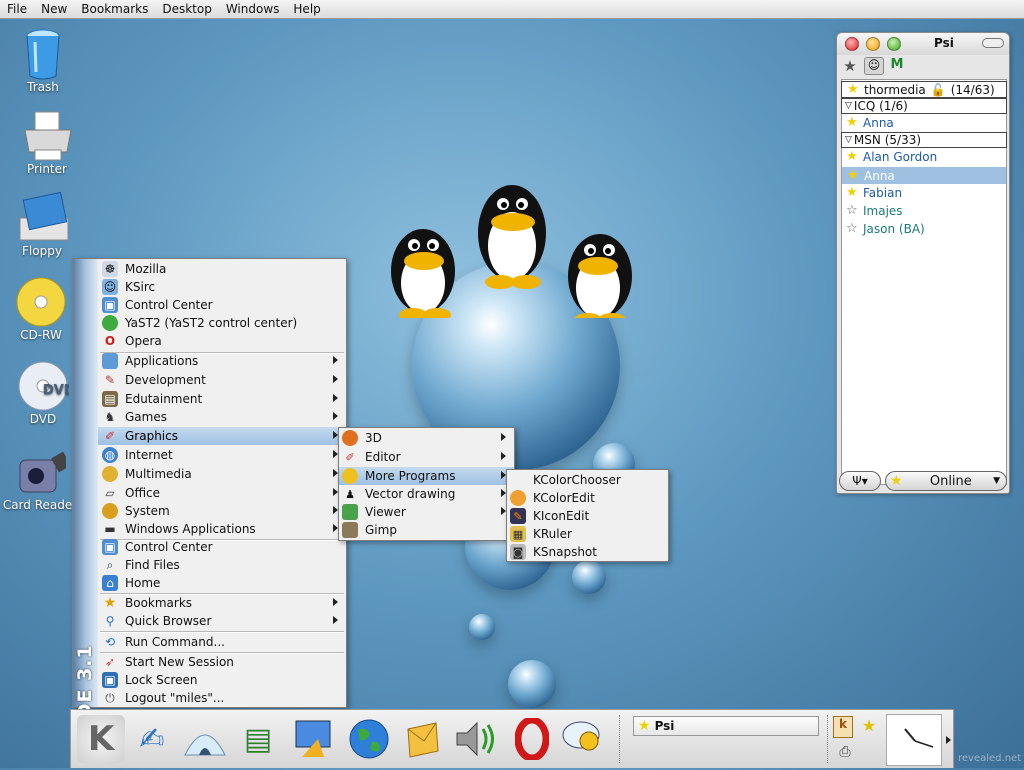  What do you see at coordinates (222, 621) in the screenshot?
I see `menu-item-quick-browser: ⚲ Quick Browser` at bounding box center [222, 621].